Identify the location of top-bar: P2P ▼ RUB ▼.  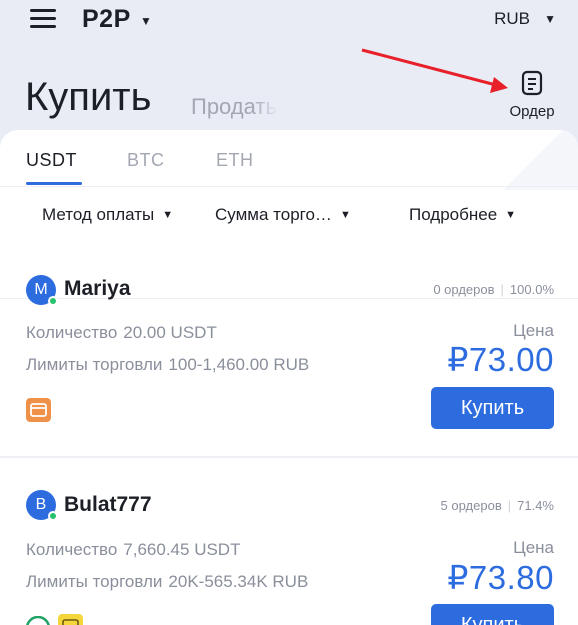
(289, 20).